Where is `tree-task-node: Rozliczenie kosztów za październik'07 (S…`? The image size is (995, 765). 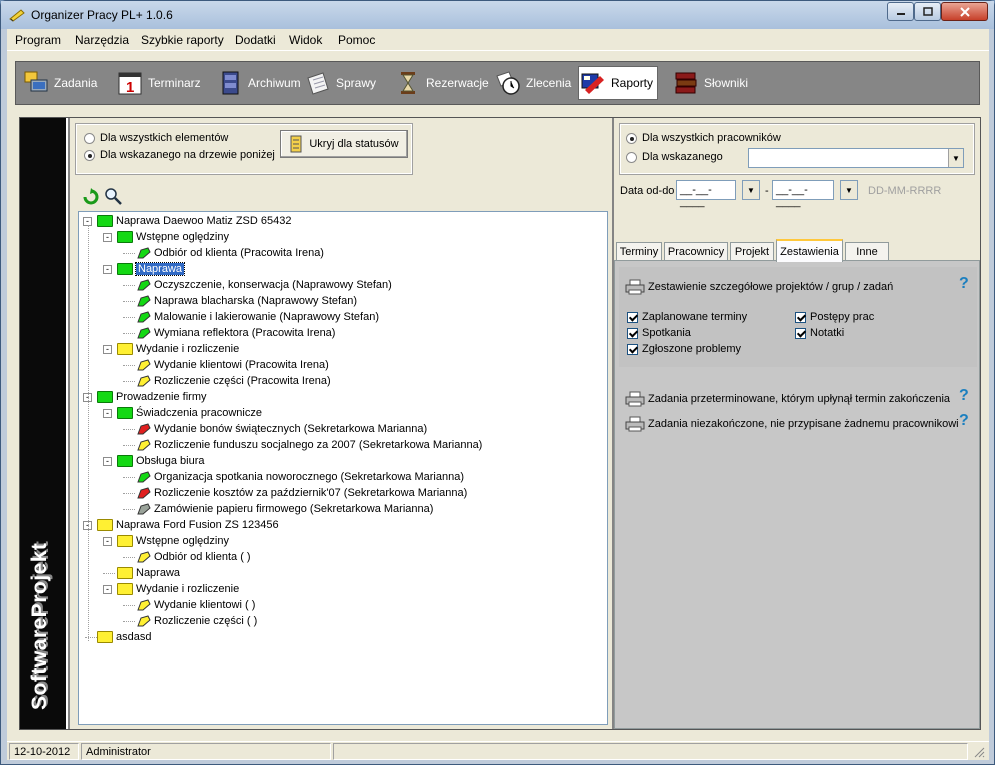 tree-task-node: Rozliczenie kosztów za październik'07 (S… is located at coordinates (302, 493).